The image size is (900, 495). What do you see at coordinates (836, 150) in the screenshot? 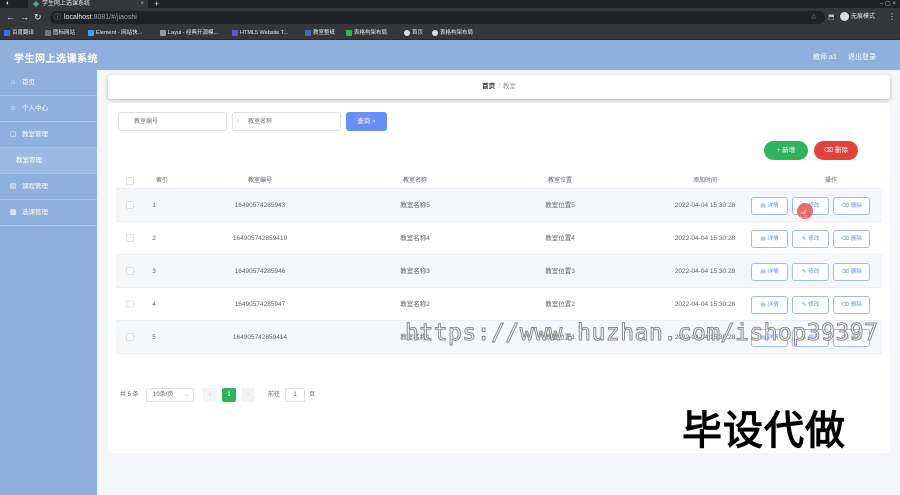
I see `batch-delete-button: ⌫ 删除` at bounding box center [836, 150].